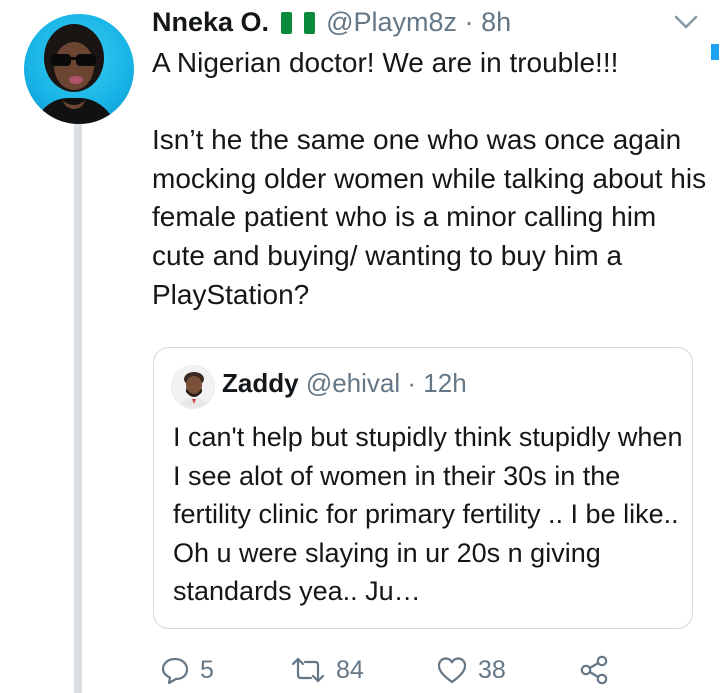  Describe the element at coordinates (308, 670) in the screenshot. I see `retweet-icon` at that location.